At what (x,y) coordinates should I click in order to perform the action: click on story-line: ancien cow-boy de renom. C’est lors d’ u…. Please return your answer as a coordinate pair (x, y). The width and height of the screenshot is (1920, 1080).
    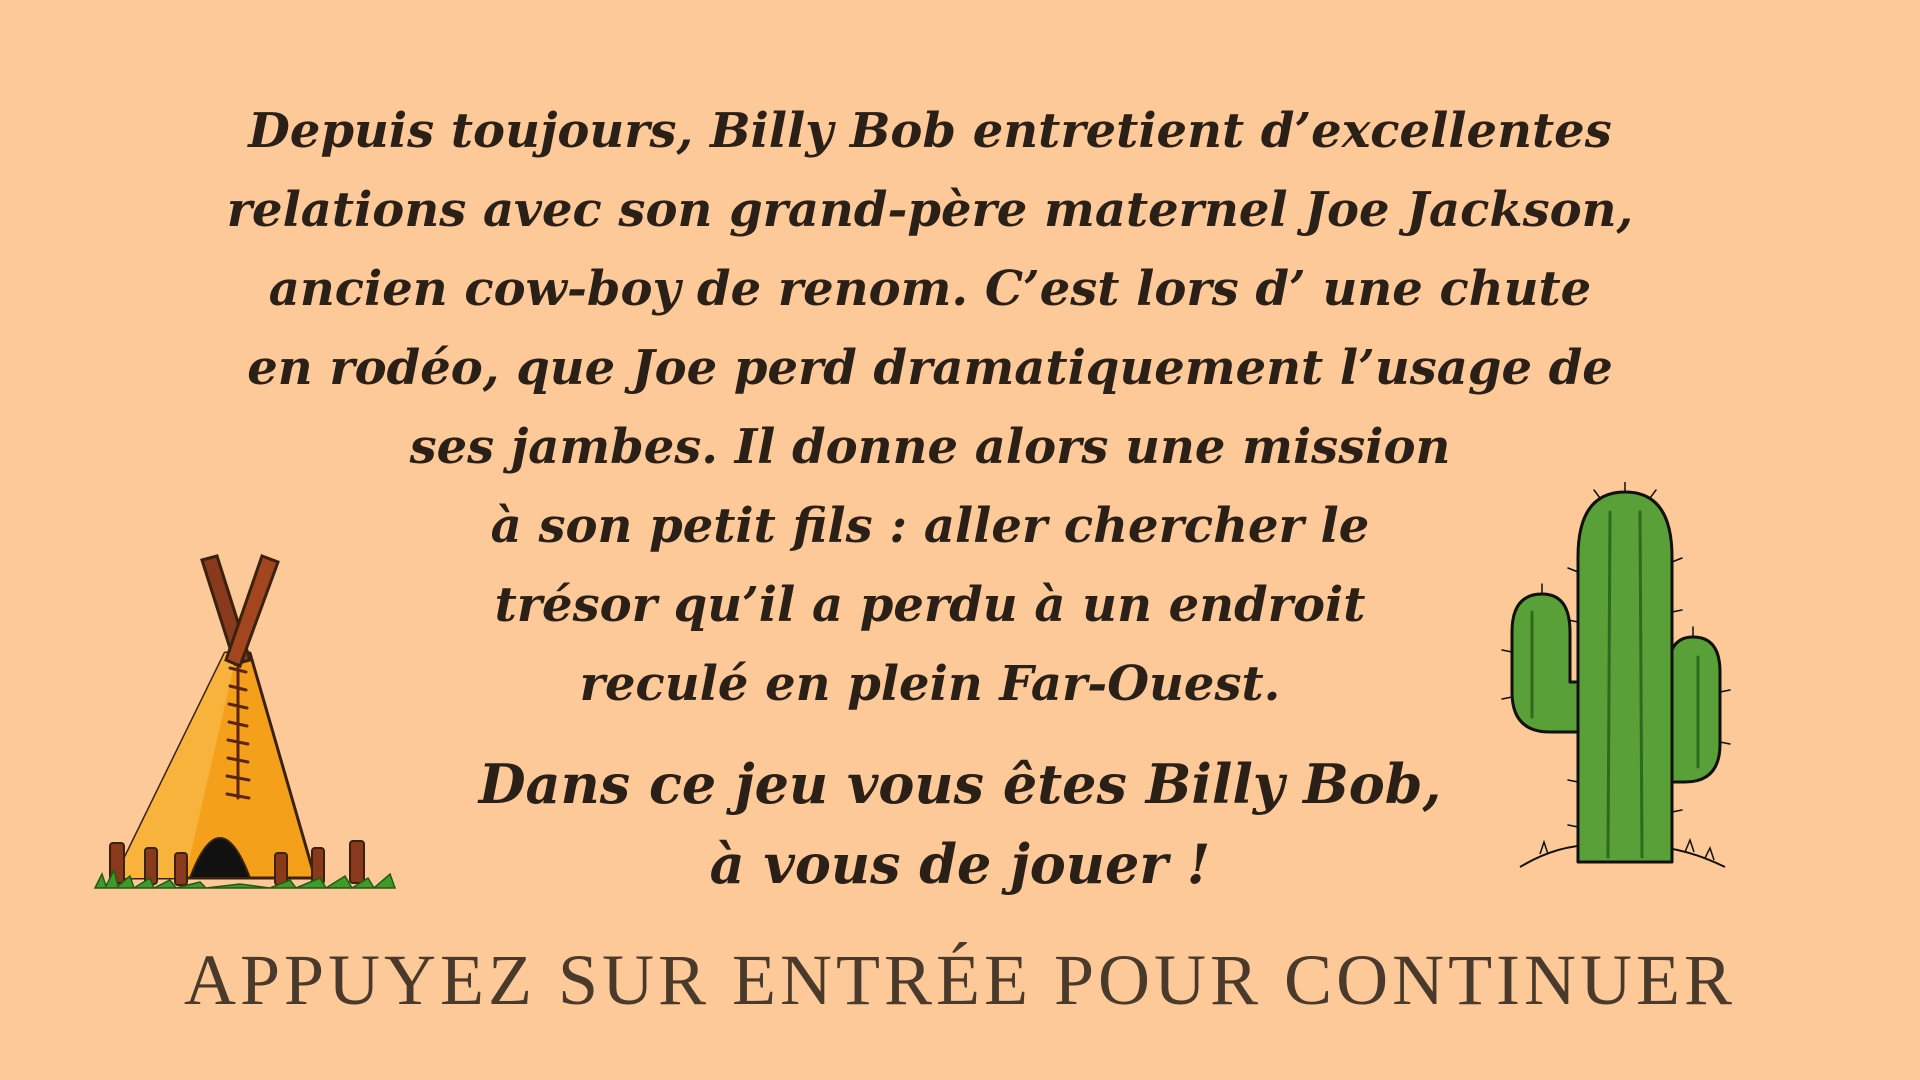
    Looking at the image, I should click on (930, 289).